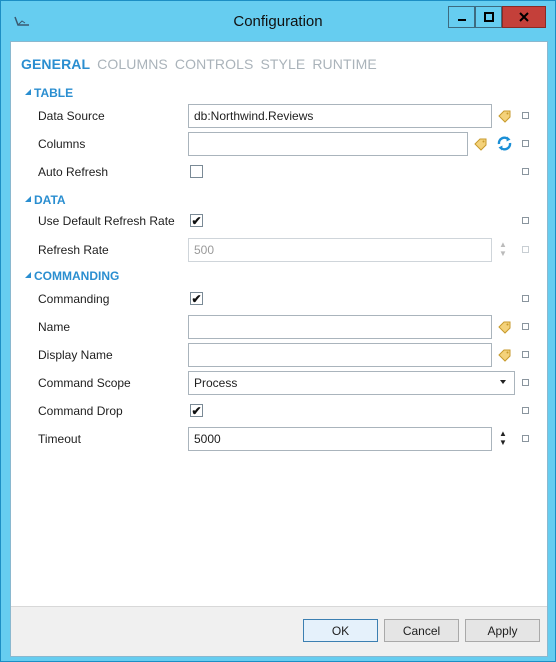  I want to click on row-command-drop: Command Drop ✔, so click(279, 411).